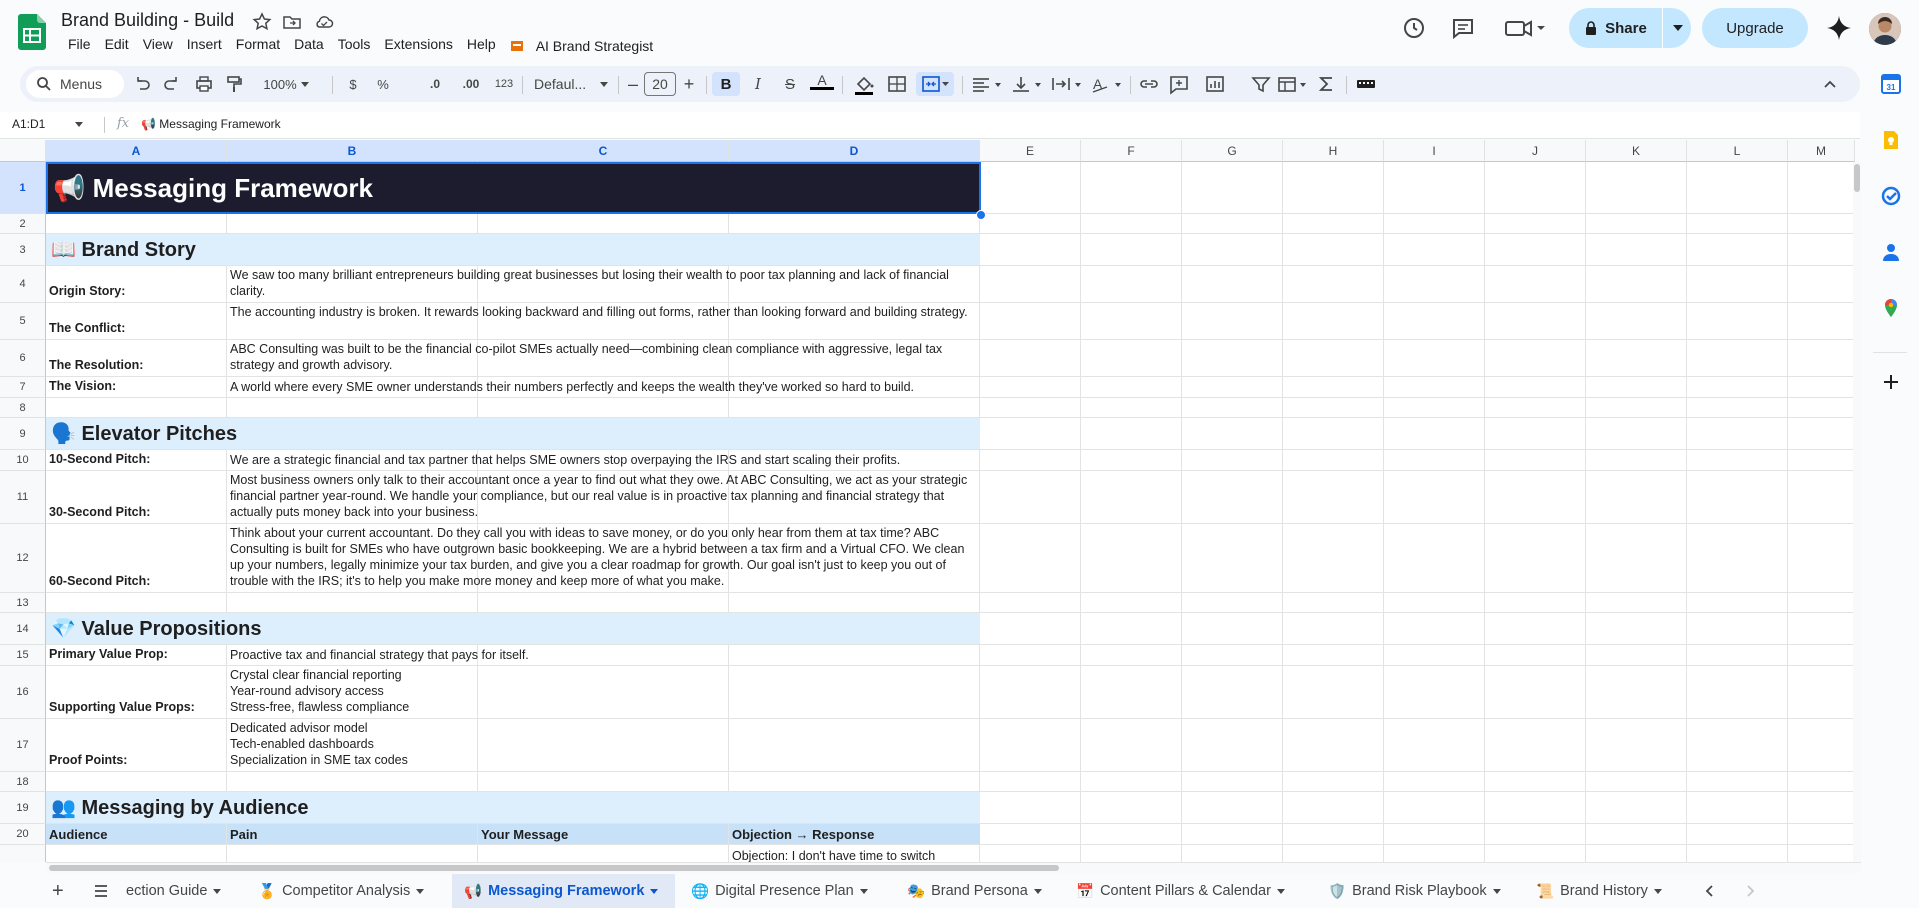 The width and height of the screenshot is (1919, 908). Describe the element at coordinates (1535, 151) in the screenshot. I see `col-header-j: J` at that location.